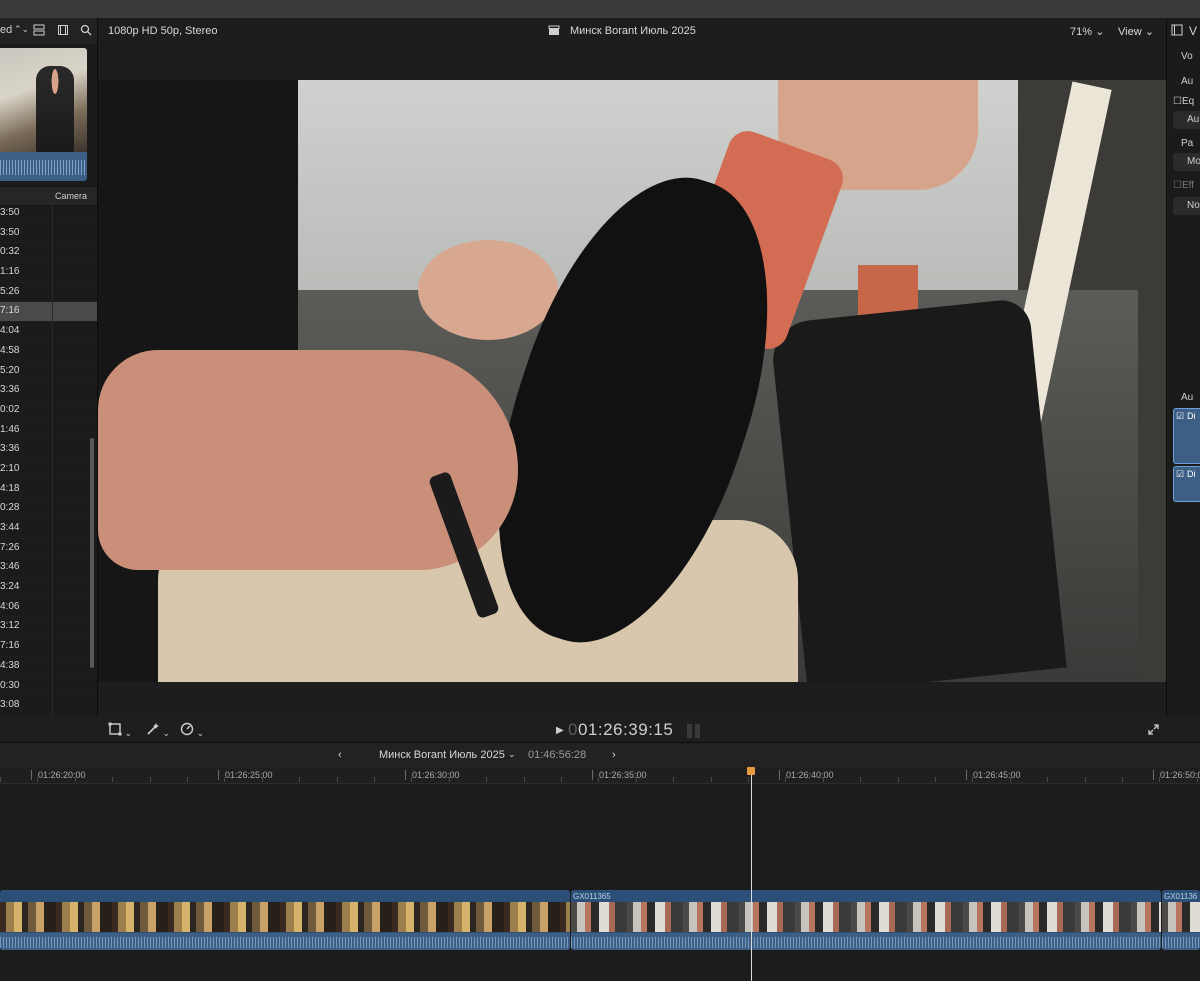 This screenshot has width=1200, height=981. Describe the element at coordinates (614, 755) in the screenshot. I see `forward-chevron-icon: ›` at that location.